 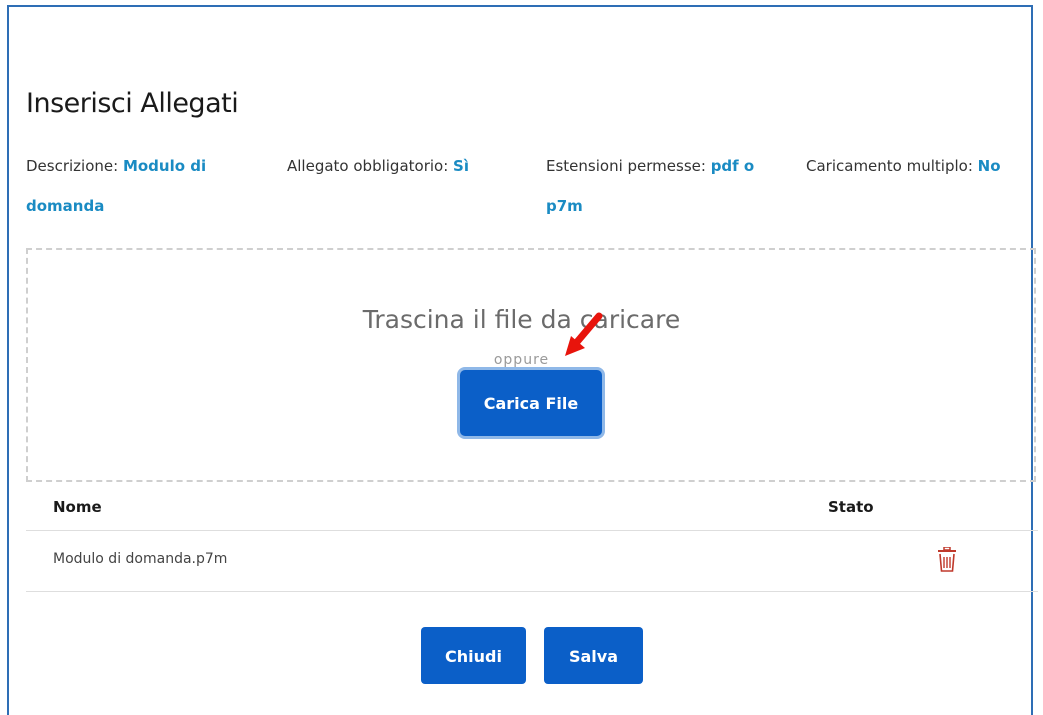 I want to click on meta-required: Allegato obbligatorio: Sì, so click(x=402, y=166).